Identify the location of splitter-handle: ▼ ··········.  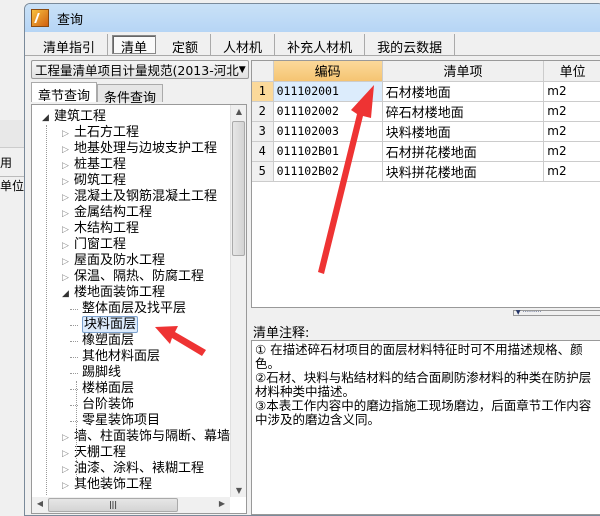
(556, 313).